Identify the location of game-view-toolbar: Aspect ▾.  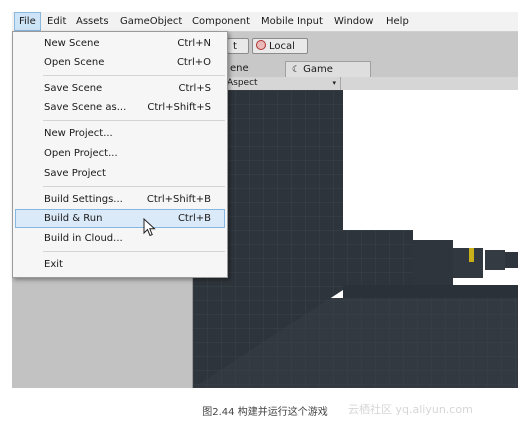
(355, 84).